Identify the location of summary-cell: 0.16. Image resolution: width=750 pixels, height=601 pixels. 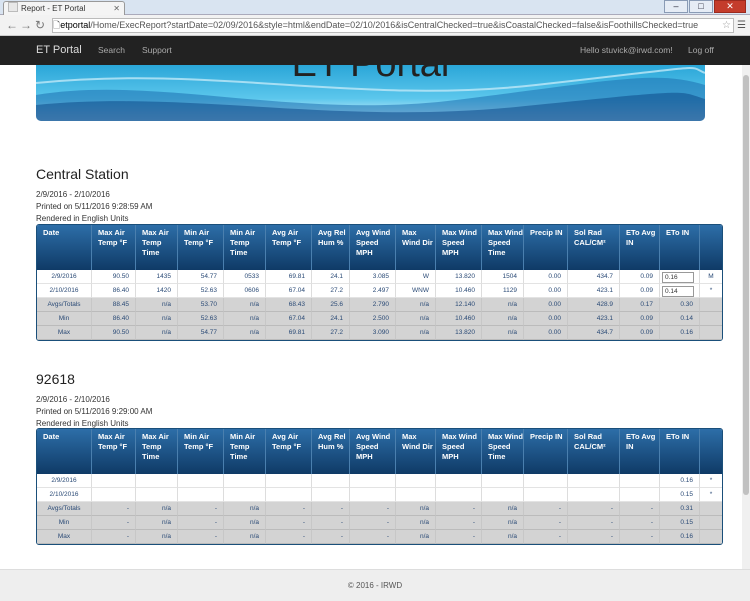
(680, 537).